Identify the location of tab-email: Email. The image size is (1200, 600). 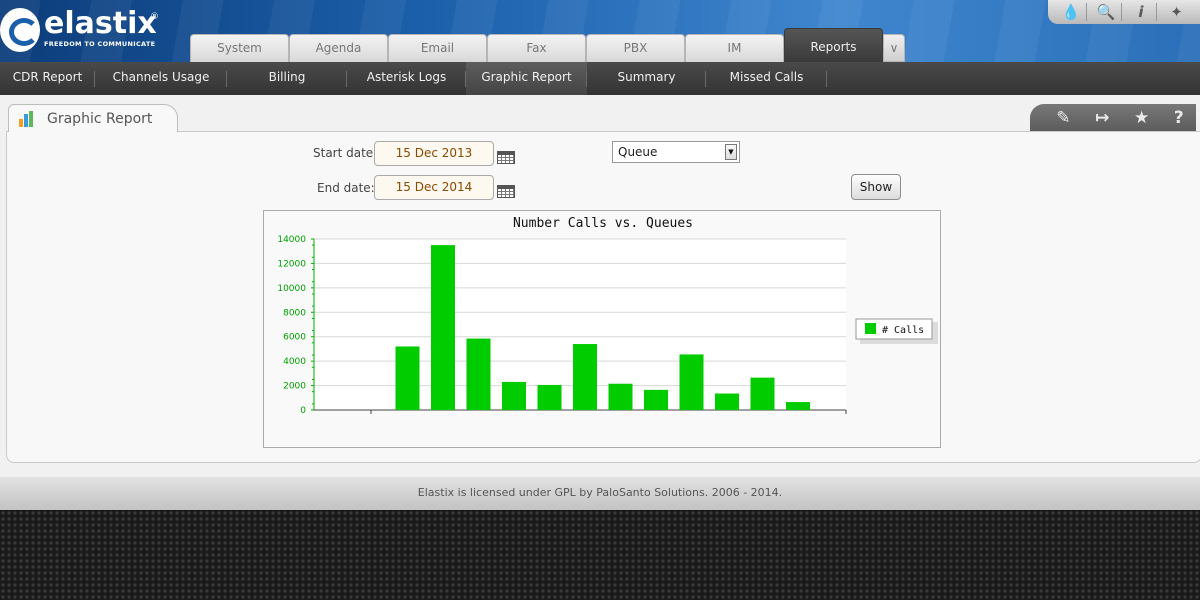
(437, 48).